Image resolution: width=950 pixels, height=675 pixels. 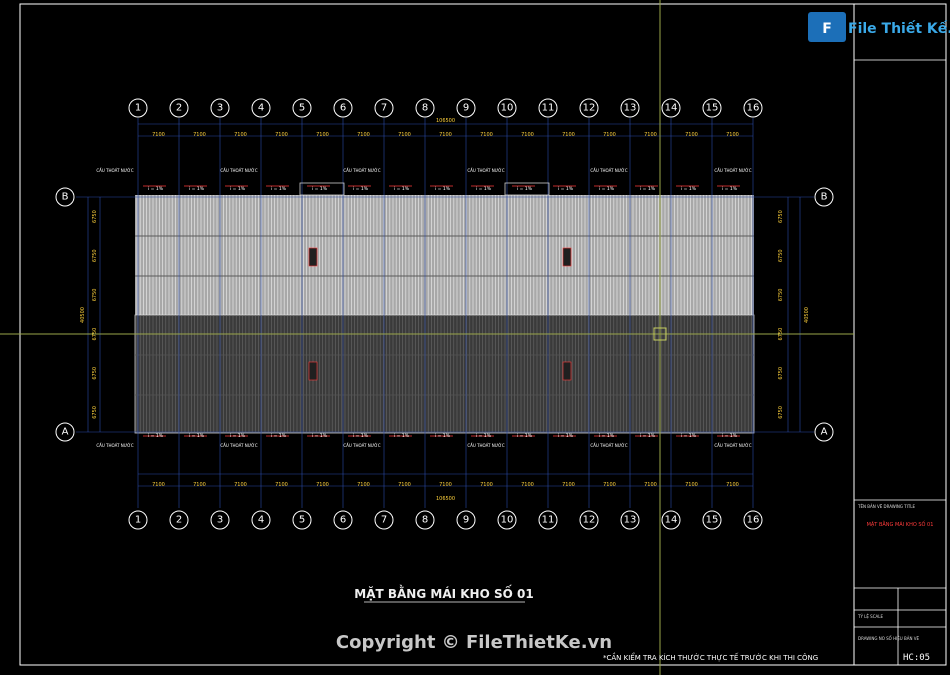 I want to click on column-bubble-9: 9, so click(x=466, y=520).